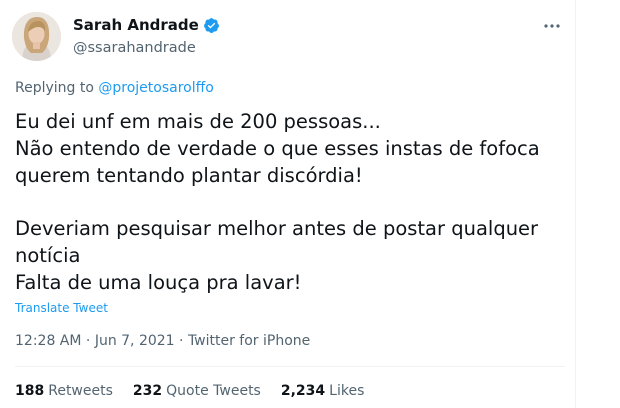  What do you see at coordinates (136, 25) in the screenshot?
I see `display-name: Sarah Andrade` at bounding box center [136, 25].